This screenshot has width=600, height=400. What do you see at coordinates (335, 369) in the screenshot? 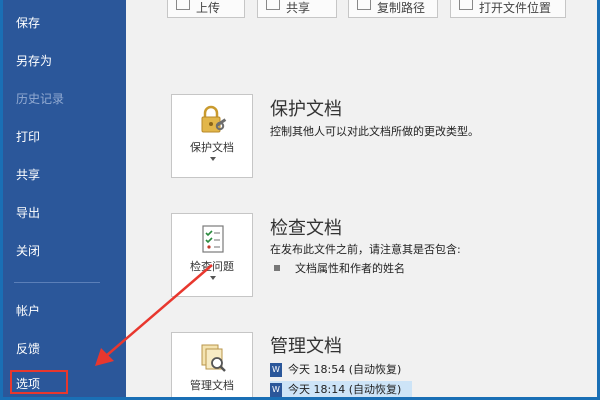
I see `version-item: W 今天 18:54 (自动恢复)` at bounding box center [335, 369].